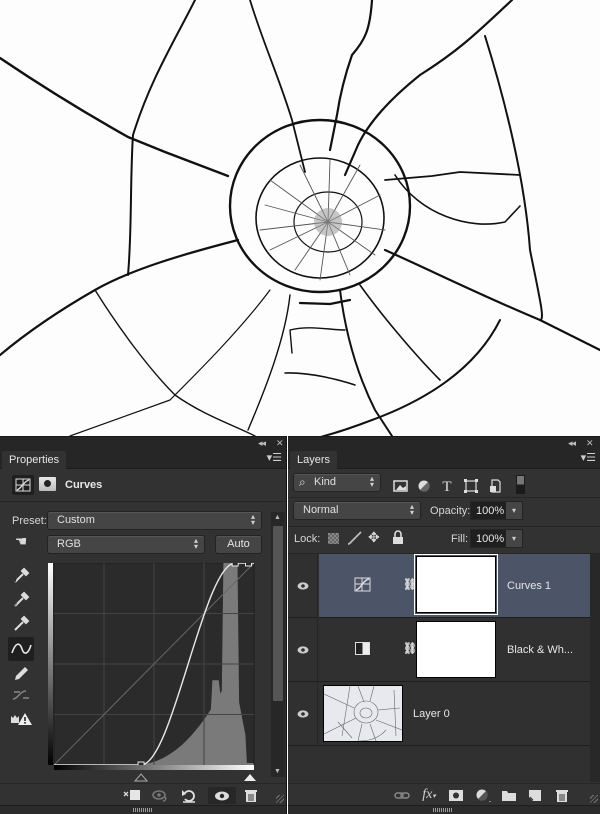 The width and height of the screenshot is (600, 814). I want to click on type-filter-icon: T, so click(447, 487).